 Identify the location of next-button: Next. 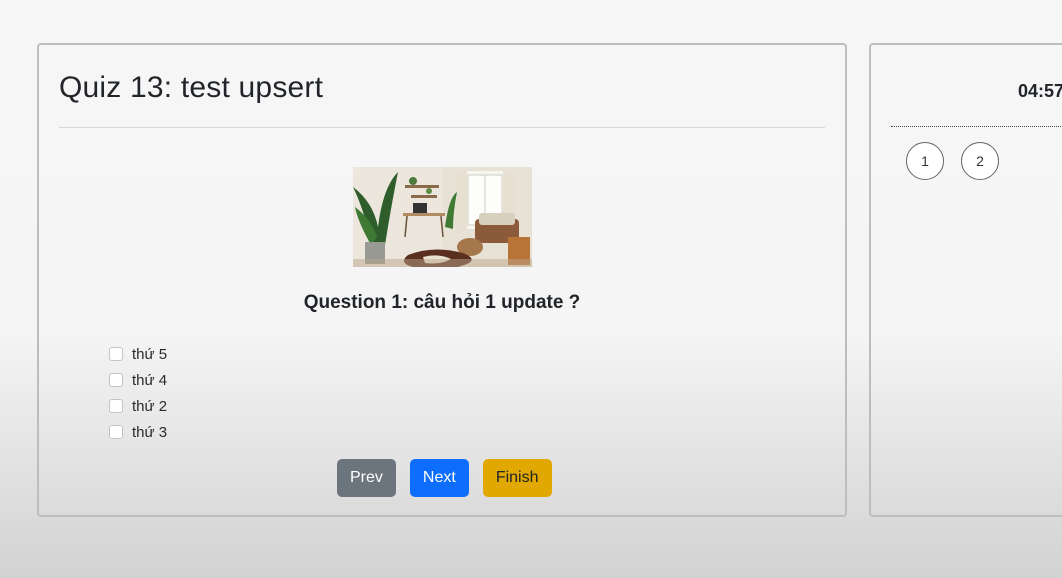
(439, 478).